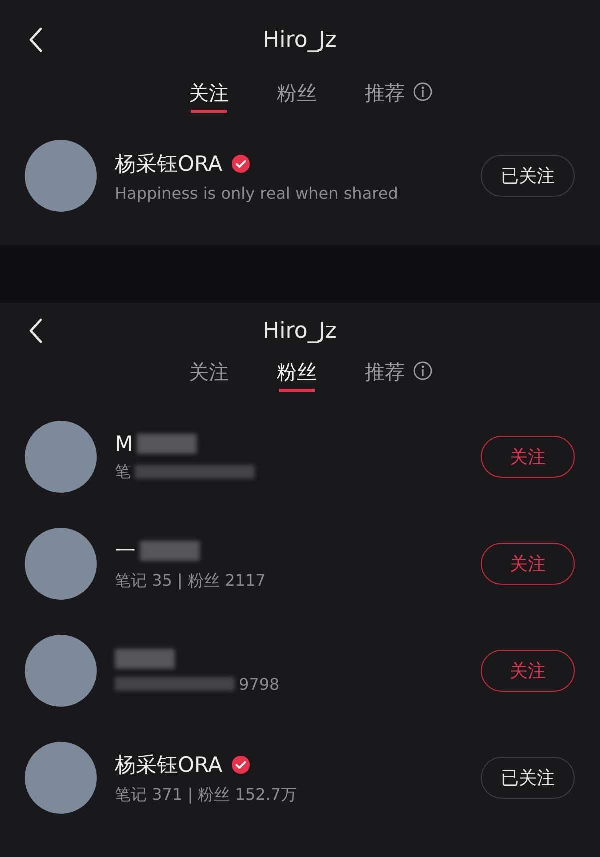  I want to click on user-stats: Happiness is only real when shared, so click(256, 193).